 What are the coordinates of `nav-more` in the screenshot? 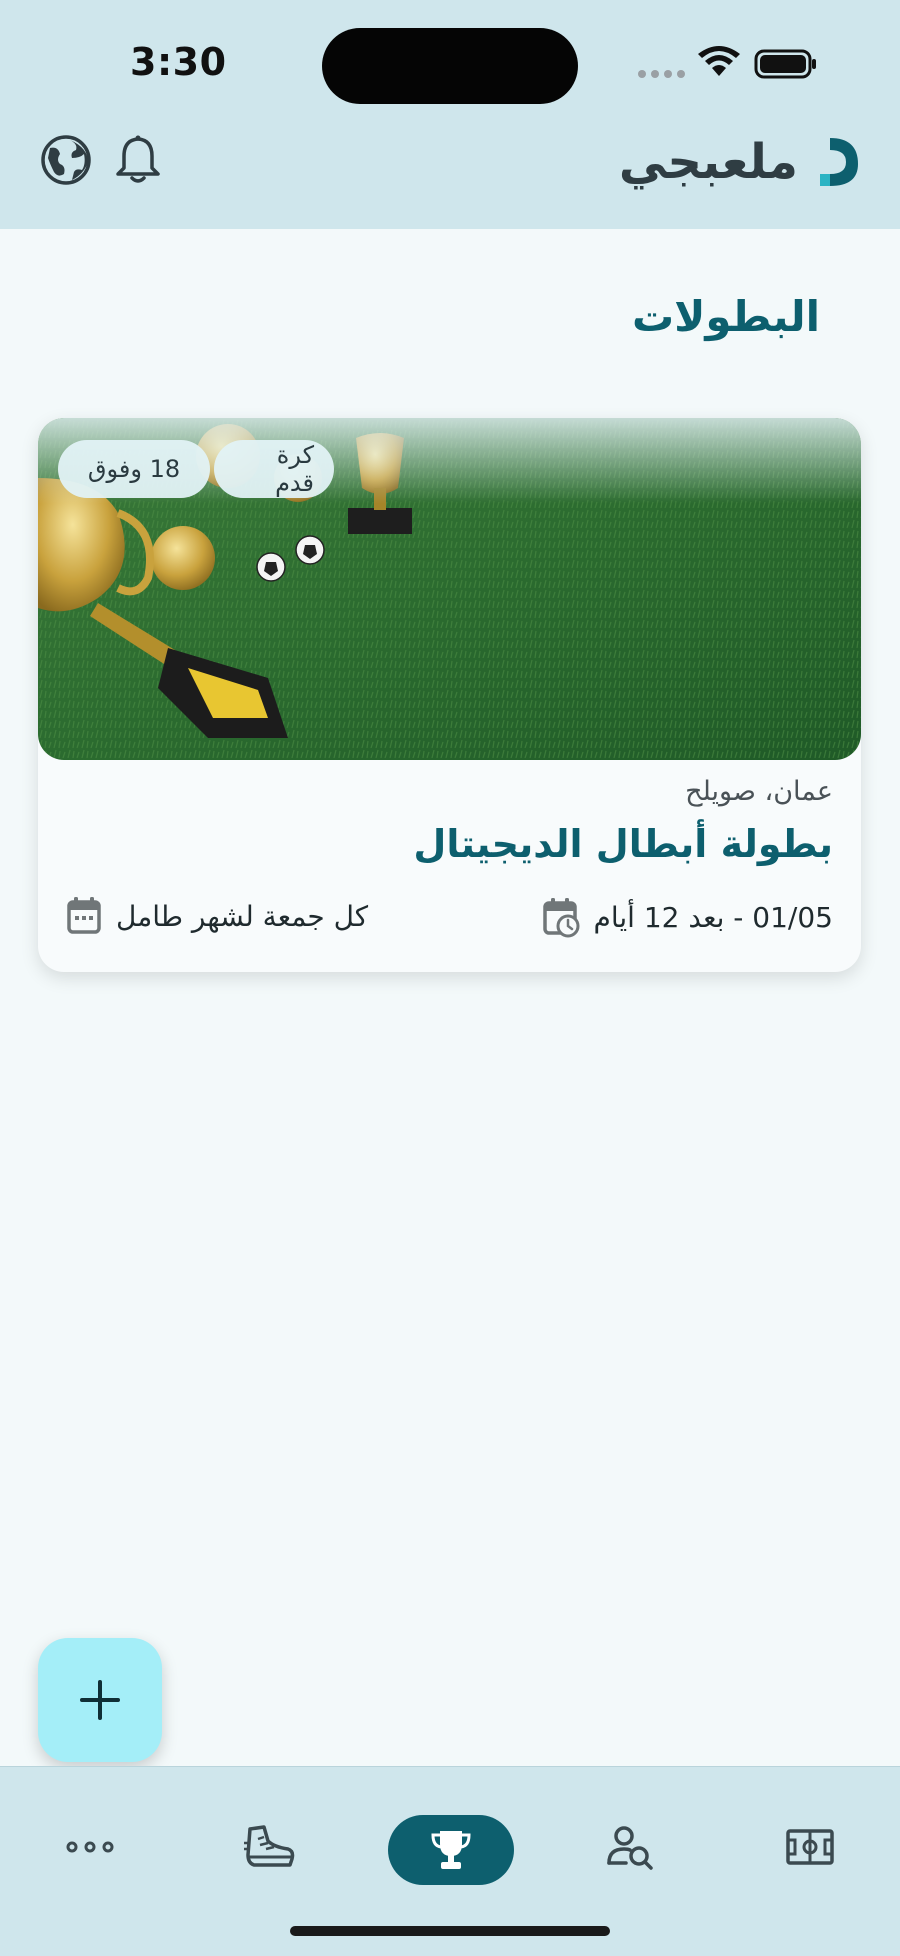 It's located at (90, 1847).